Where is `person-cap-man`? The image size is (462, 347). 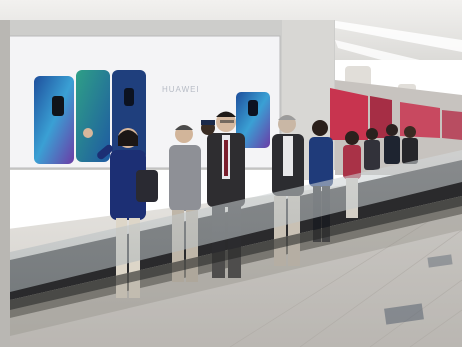
person-cap-man is located at coordinates (208, 127).